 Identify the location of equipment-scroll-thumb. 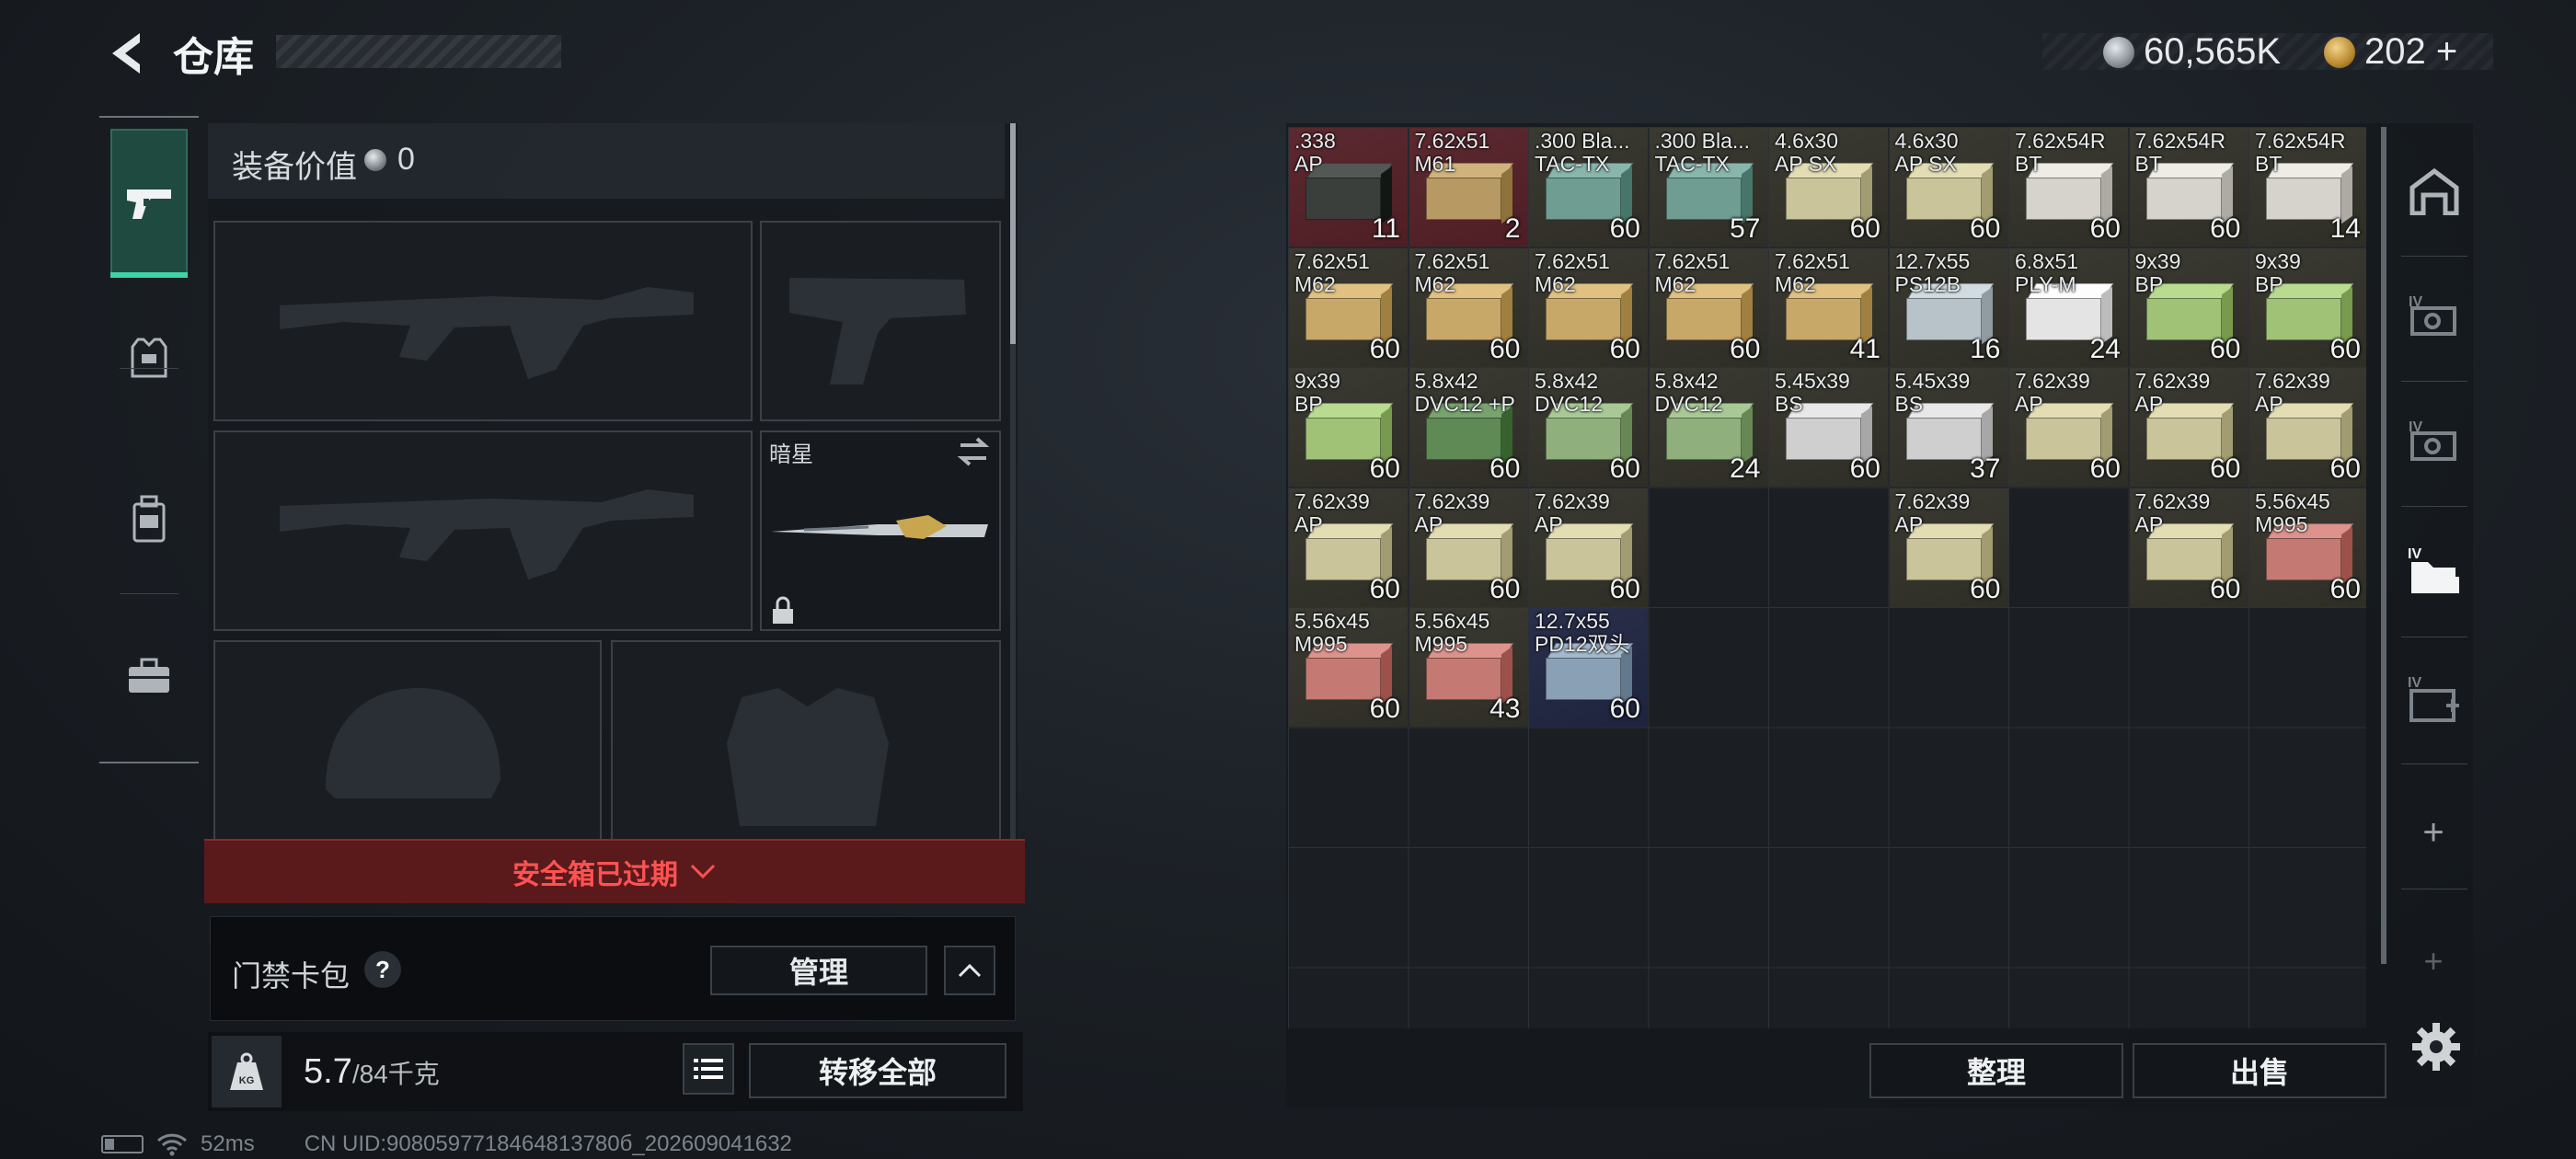
(1013, 233).